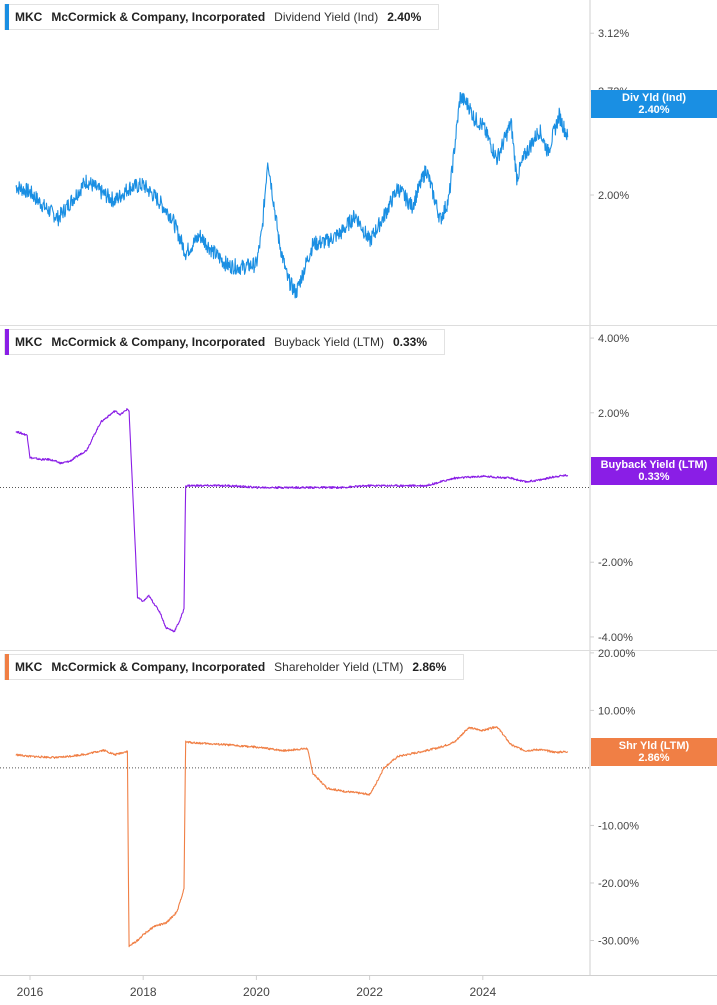  What do you see at coordinates (654, 477) in the screenshot?
I see `badge-value: 0.33%` at bounding box center [654, 477].